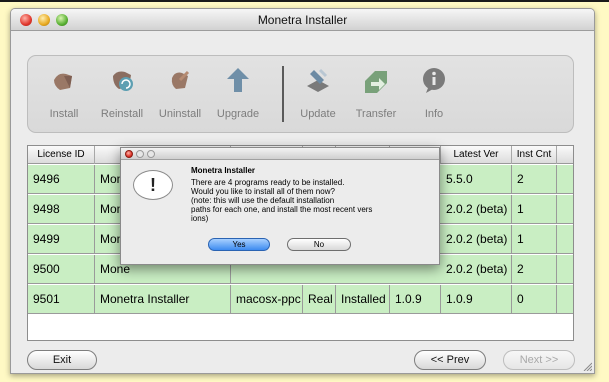 This screenshot has height=382, width=609. What do you see at coordinates (318, 80) in the screenshot?
I see `update-icon` at bounding box center [318, 80].